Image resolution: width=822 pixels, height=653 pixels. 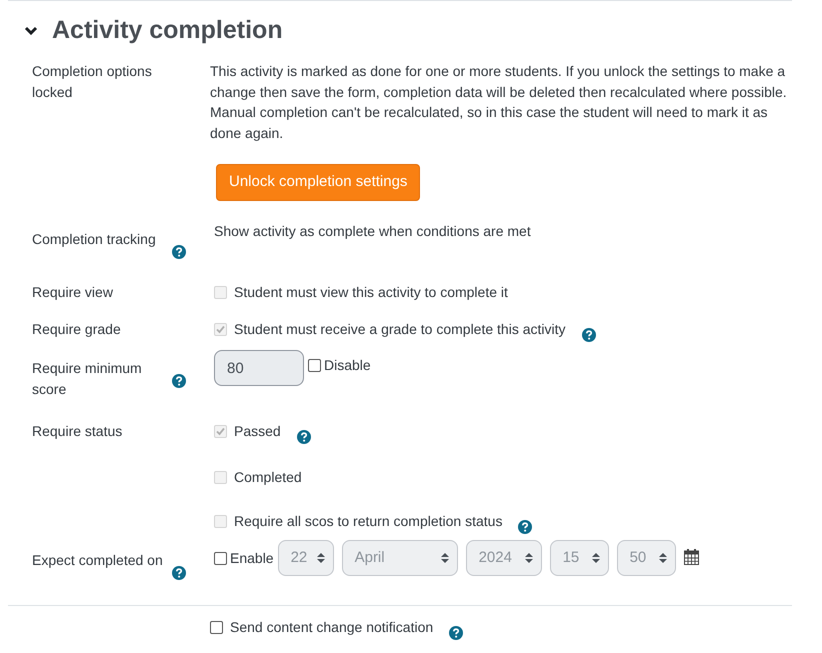 I want to click on score-field: 80, so click(x=259, y=368).